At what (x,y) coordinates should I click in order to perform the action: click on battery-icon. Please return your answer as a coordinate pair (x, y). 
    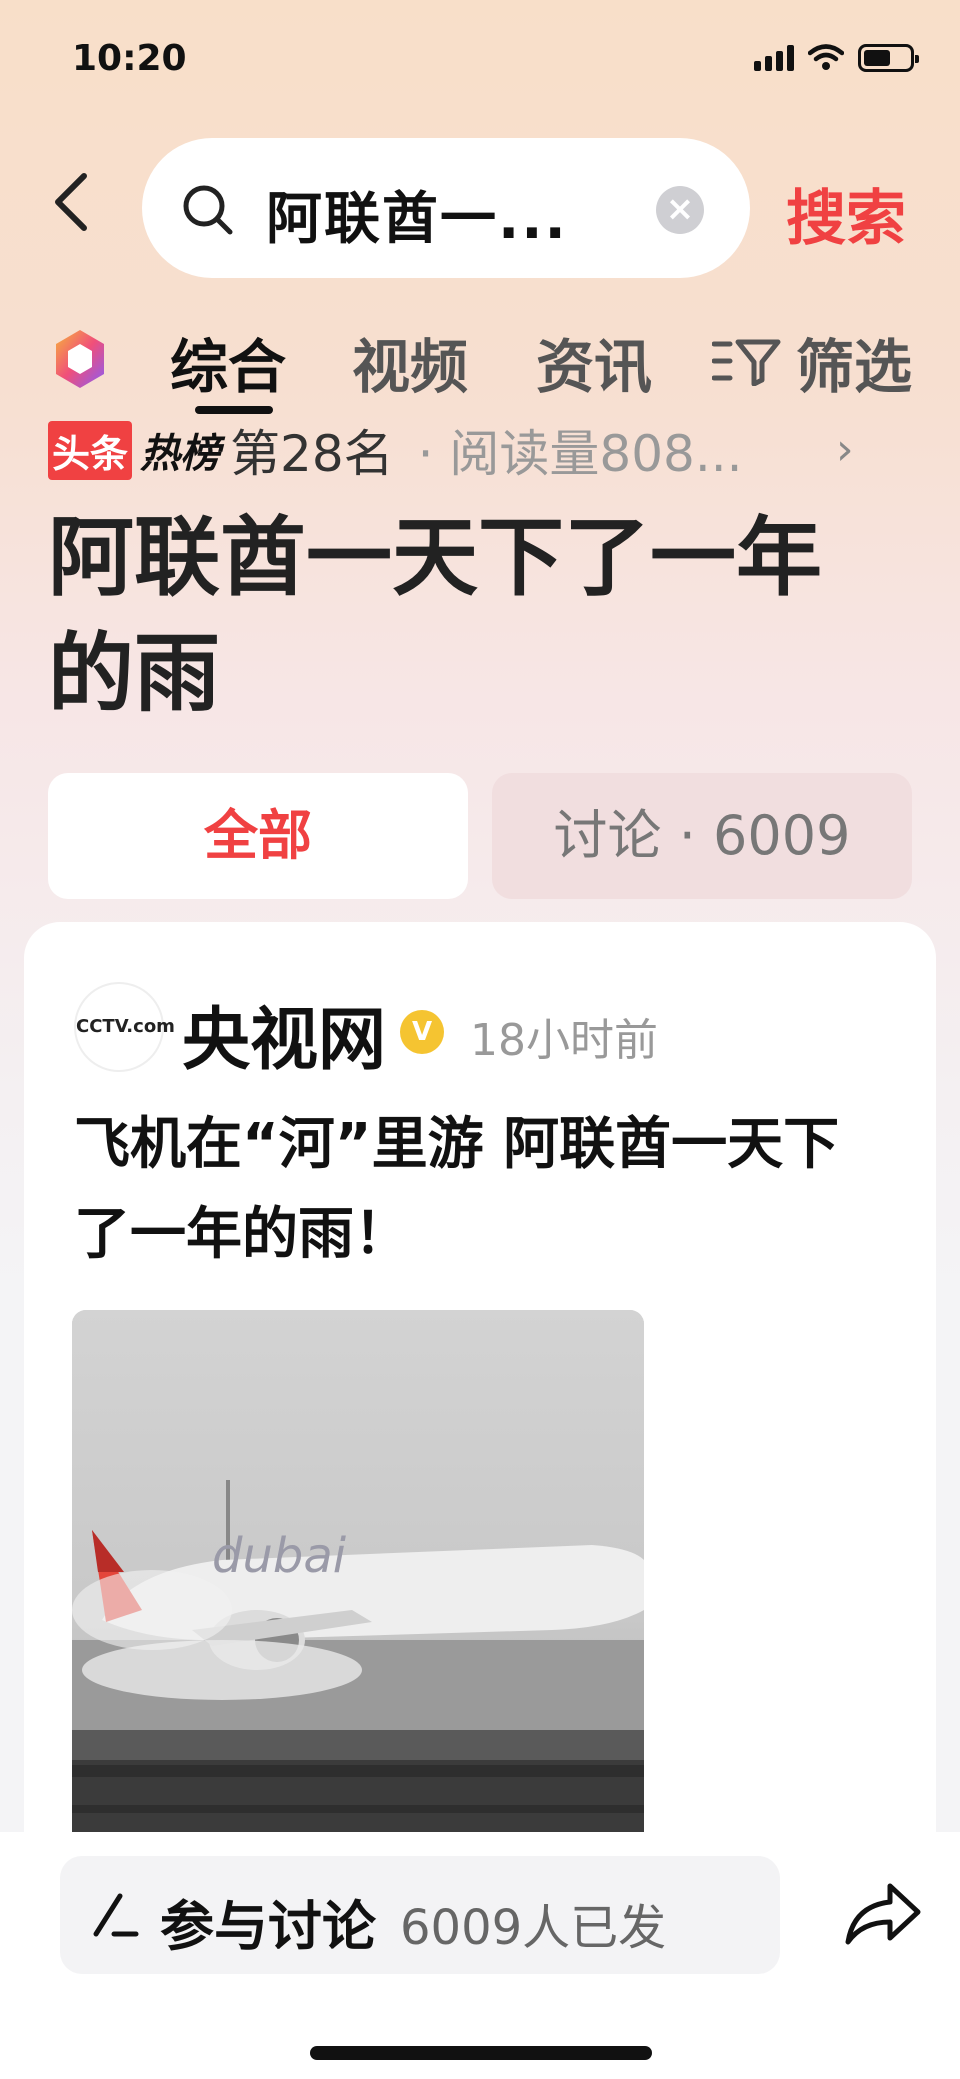
    Looking at the image, I should click on (888, 58).